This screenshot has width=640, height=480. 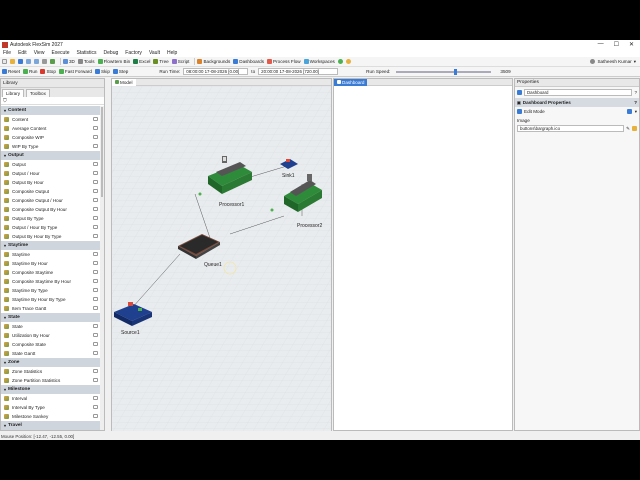 I want to click on library-item: Output By Hour By Type, so click(x=50, y=236).